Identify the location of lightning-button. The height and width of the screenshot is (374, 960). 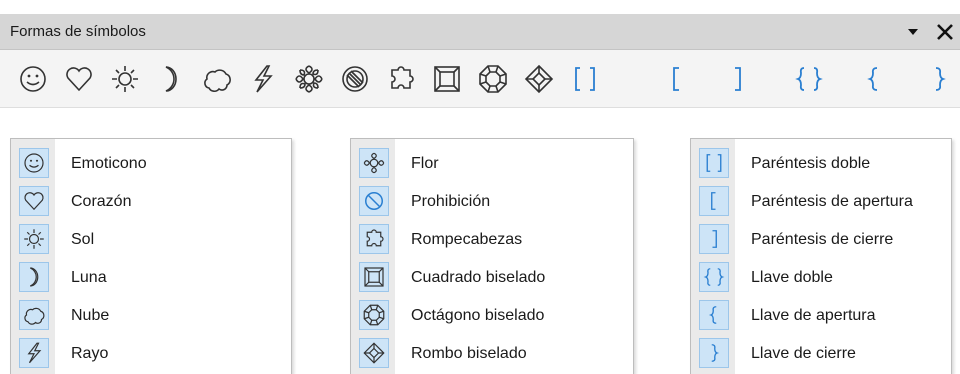
(263, 79).